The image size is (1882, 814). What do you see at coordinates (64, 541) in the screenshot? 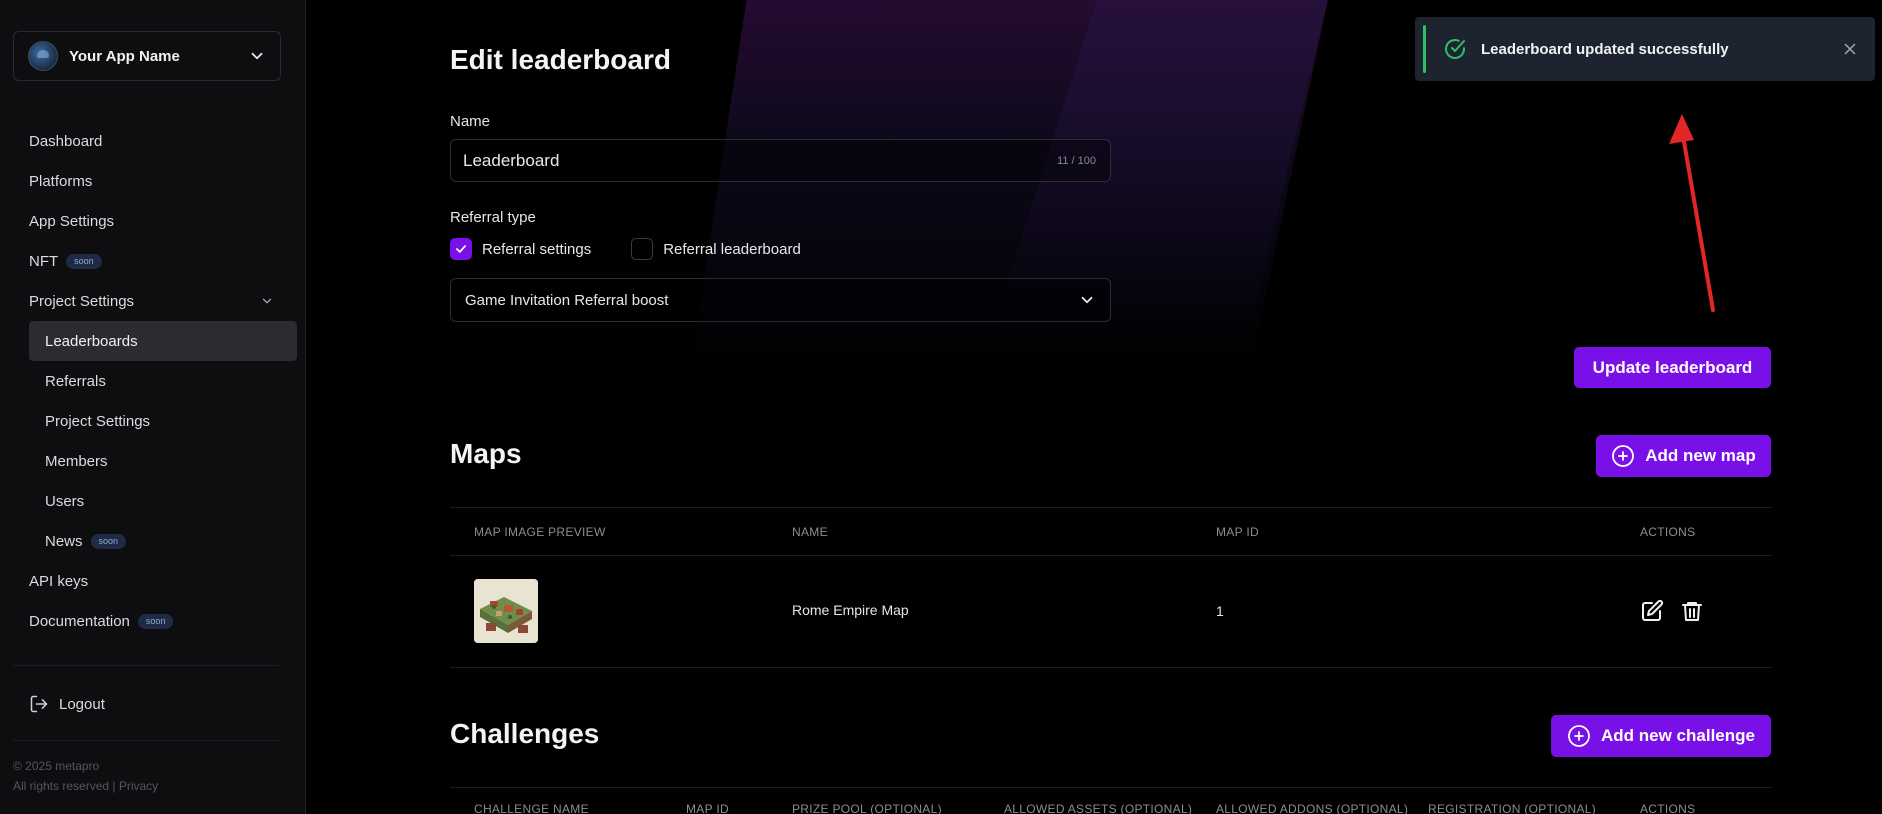
I see `sidebar-item-label: News` at bounding box center [64, 541].